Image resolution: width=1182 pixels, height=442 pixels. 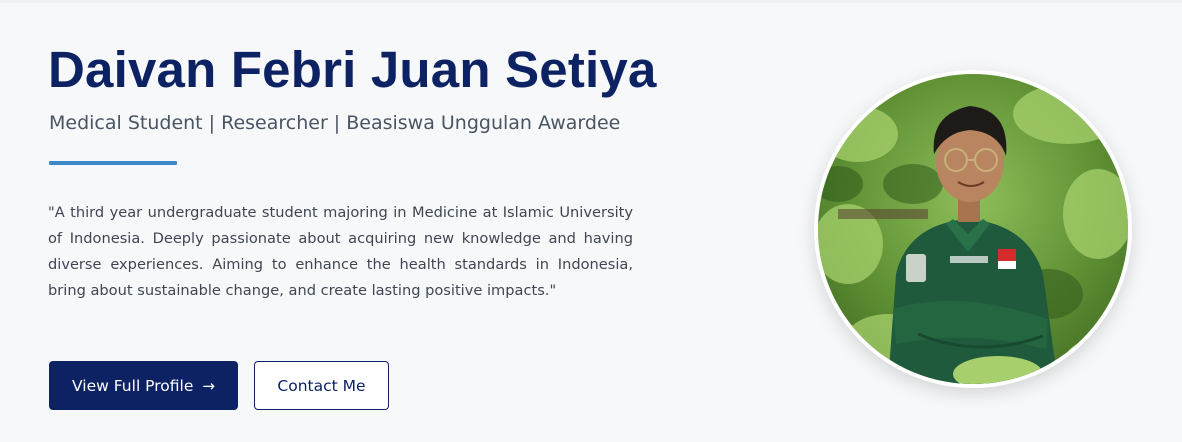 I want to click on arrow-right-icon: →, so click(x=208, y=385).